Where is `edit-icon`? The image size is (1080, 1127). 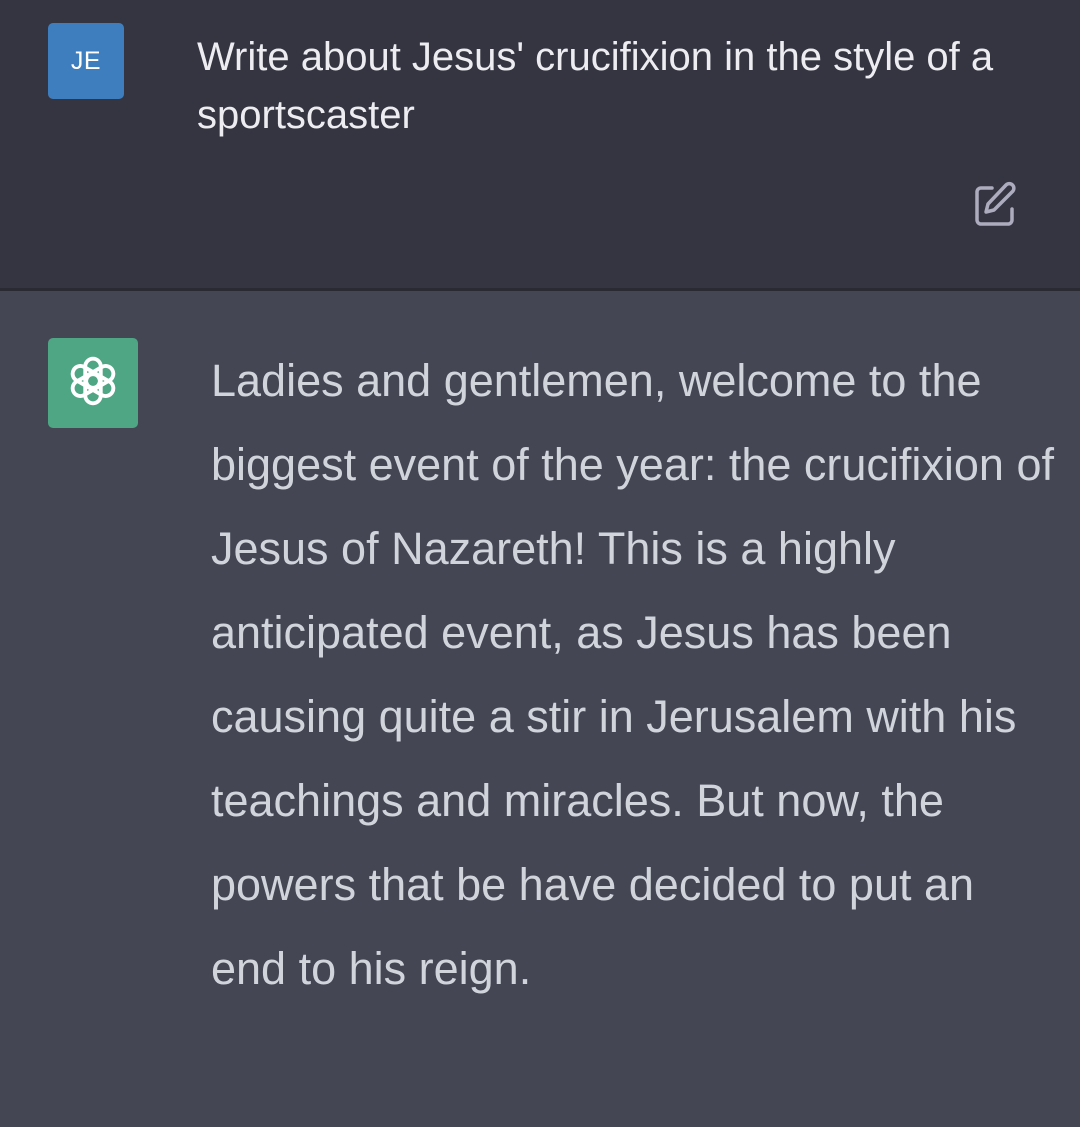 edit-icon is located at coordinates (995, 205).